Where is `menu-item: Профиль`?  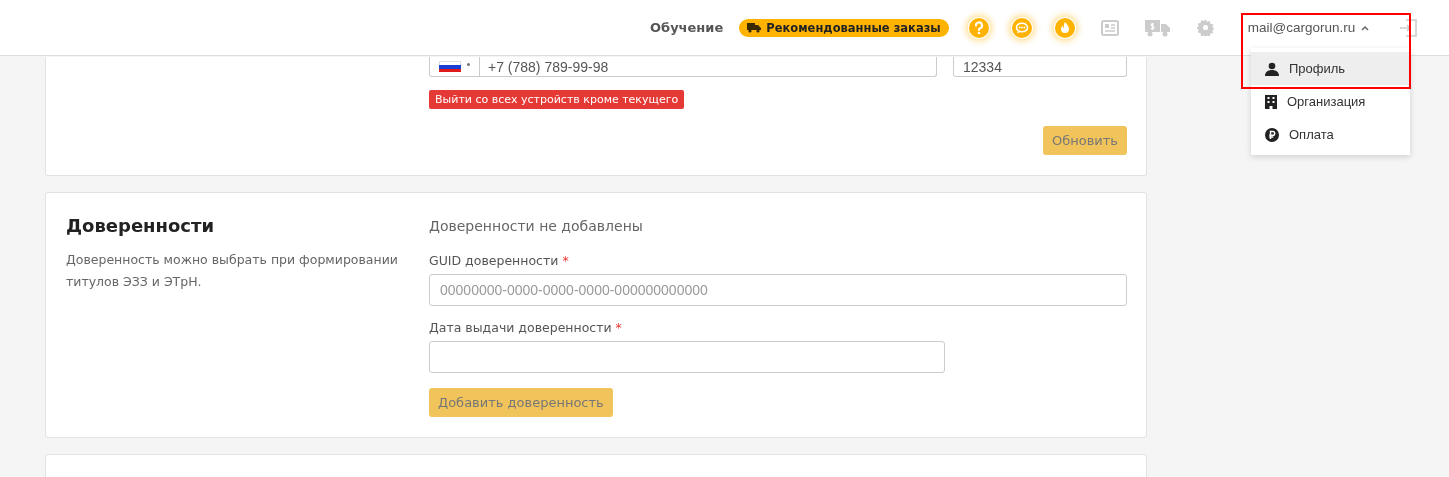
menu-item: Профиль is located at coordinates (1330, 68).